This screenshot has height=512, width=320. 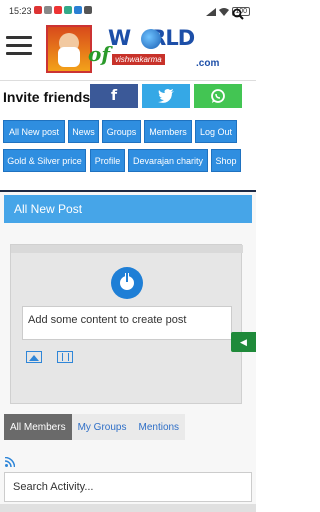 I want to click on bottom-strip, so click(x=128, y=508).